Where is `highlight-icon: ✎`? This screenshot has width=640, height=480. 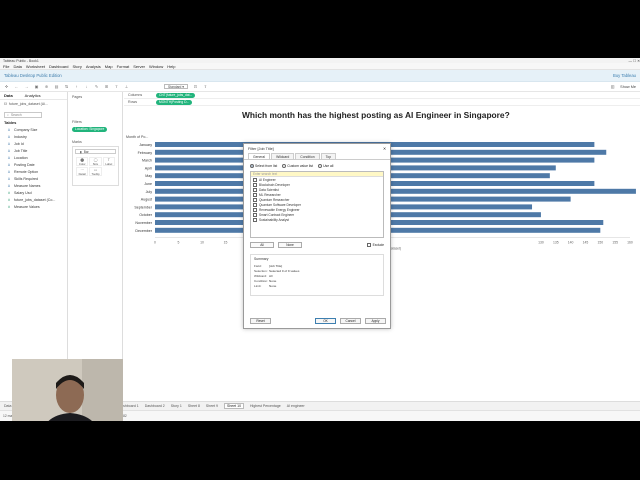 highlight-icon: ✎ is located at coordinates (96, 86).